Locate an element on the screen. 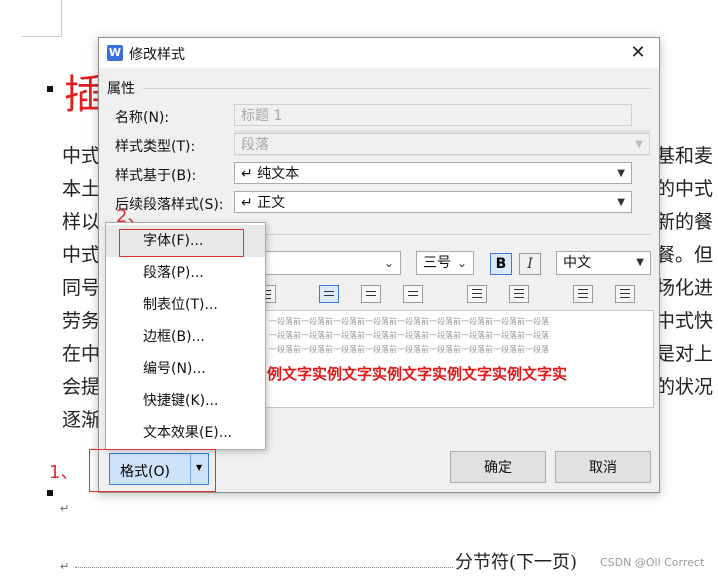 The width and height of the screenshot is (718, 576). doc-line: 逐渐 is located at coordinates (81, 420).